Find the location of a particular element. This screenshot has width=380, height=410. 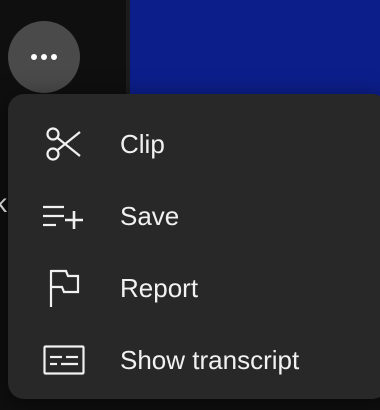

playlist-add-icon is located at coordinates (64, 216).